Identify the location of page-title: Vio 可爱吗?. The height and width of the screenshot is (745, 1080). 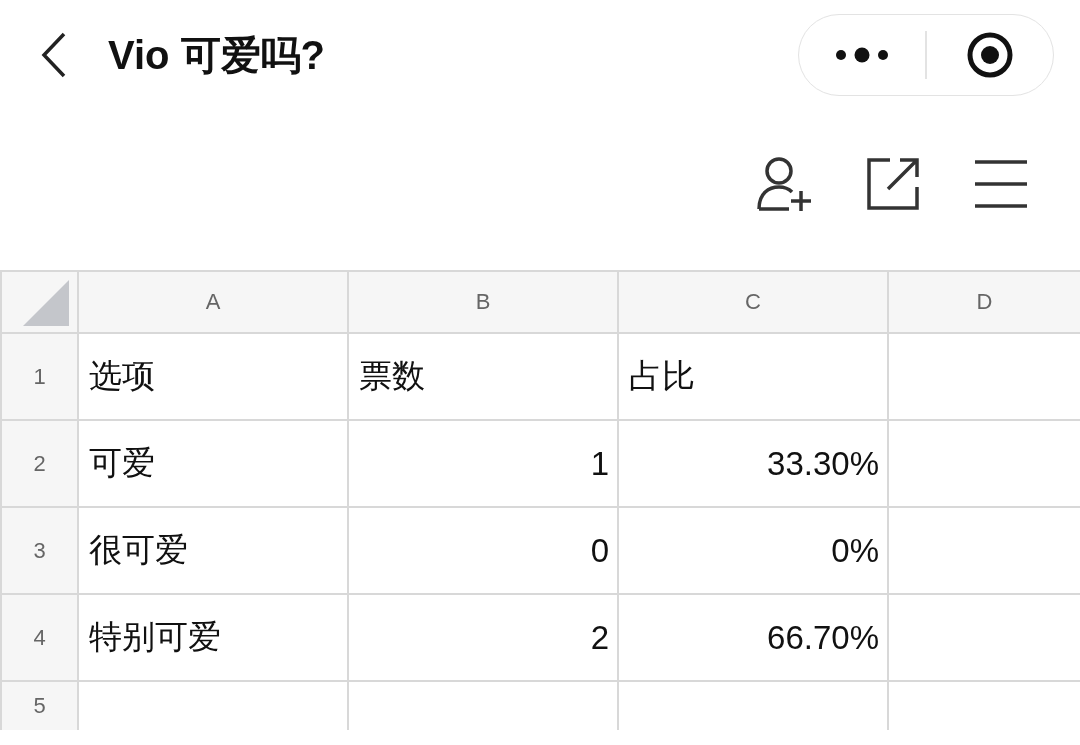
(217, 55).